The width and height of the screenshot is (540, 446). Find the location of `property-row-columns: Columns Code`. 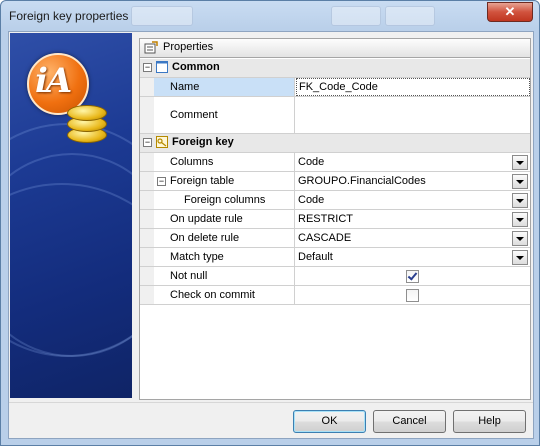

property-row-columns: Columns Code is located at coordinates (335, 162).